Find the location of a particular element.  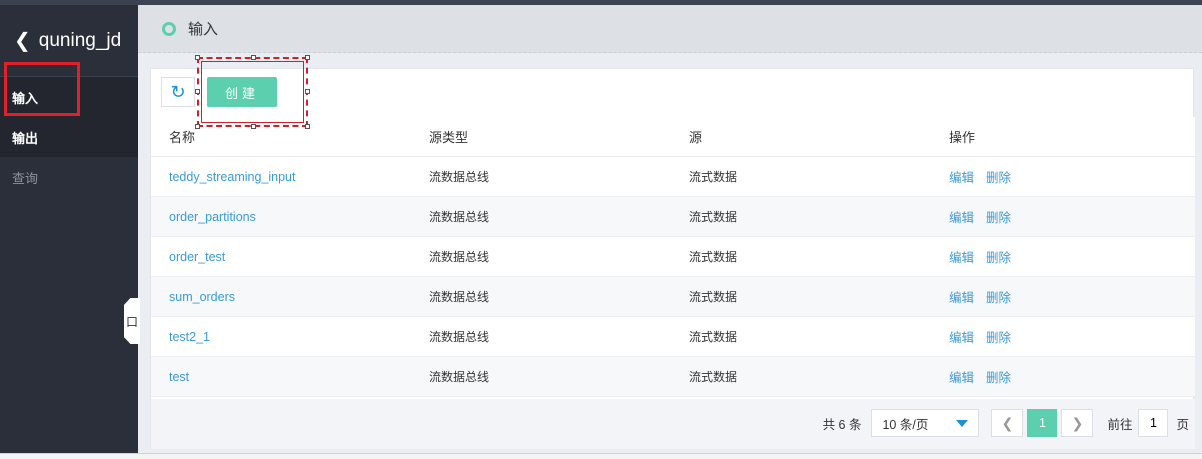

sidebar-collapse-toggle: 口 is located at coordinates (132, 321).